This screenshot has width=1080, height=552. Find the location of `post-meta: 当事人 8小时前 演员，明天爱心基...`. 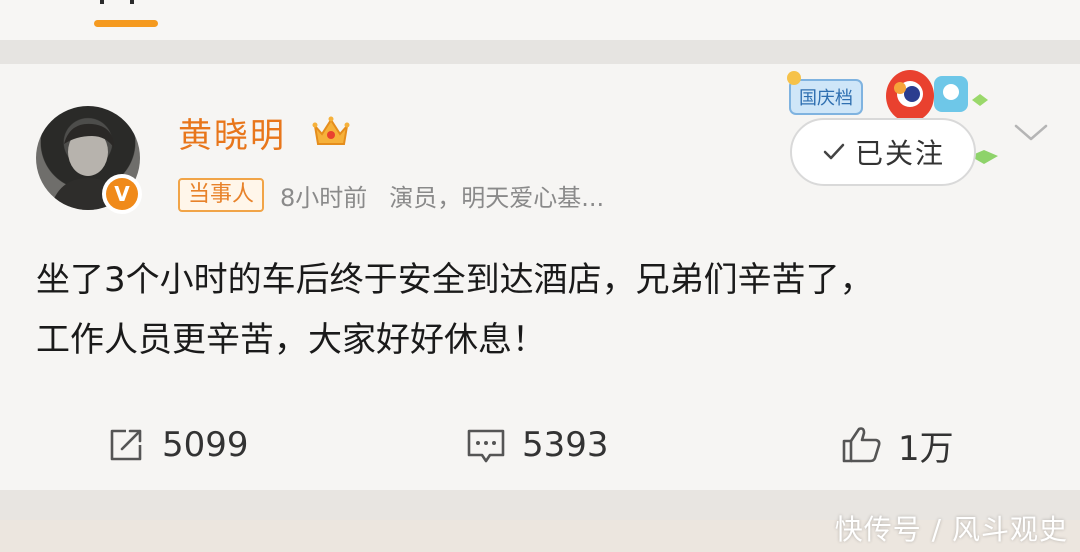

post-meta: 当事人 8小时前 演员，明天爱心基... is located at coordinates (391, 195).